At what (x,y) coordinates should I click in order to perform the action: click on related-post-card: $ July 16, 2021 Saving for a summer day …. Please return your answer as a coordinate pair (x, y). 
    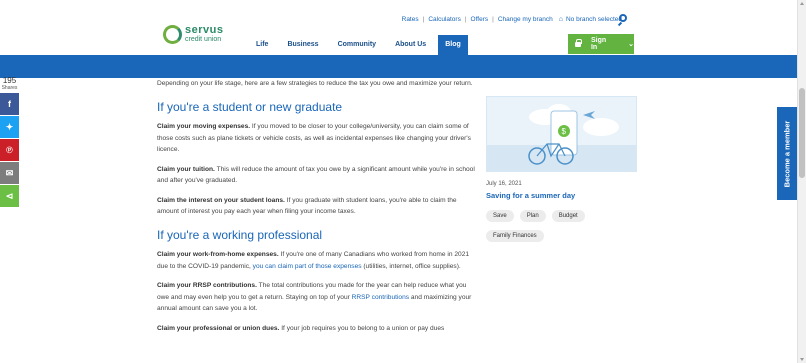
    Looking at the image, I should click on (561, 173).